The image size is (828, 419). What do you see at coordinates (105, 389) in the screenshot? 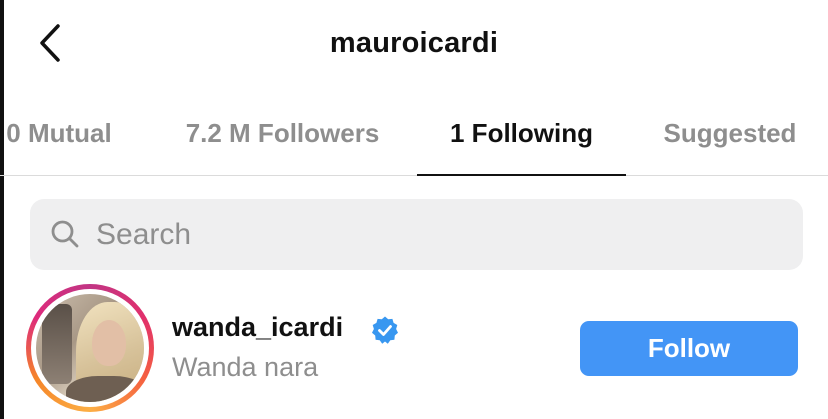
I see `avatar-shoulder` at bounding box center [105, 389].